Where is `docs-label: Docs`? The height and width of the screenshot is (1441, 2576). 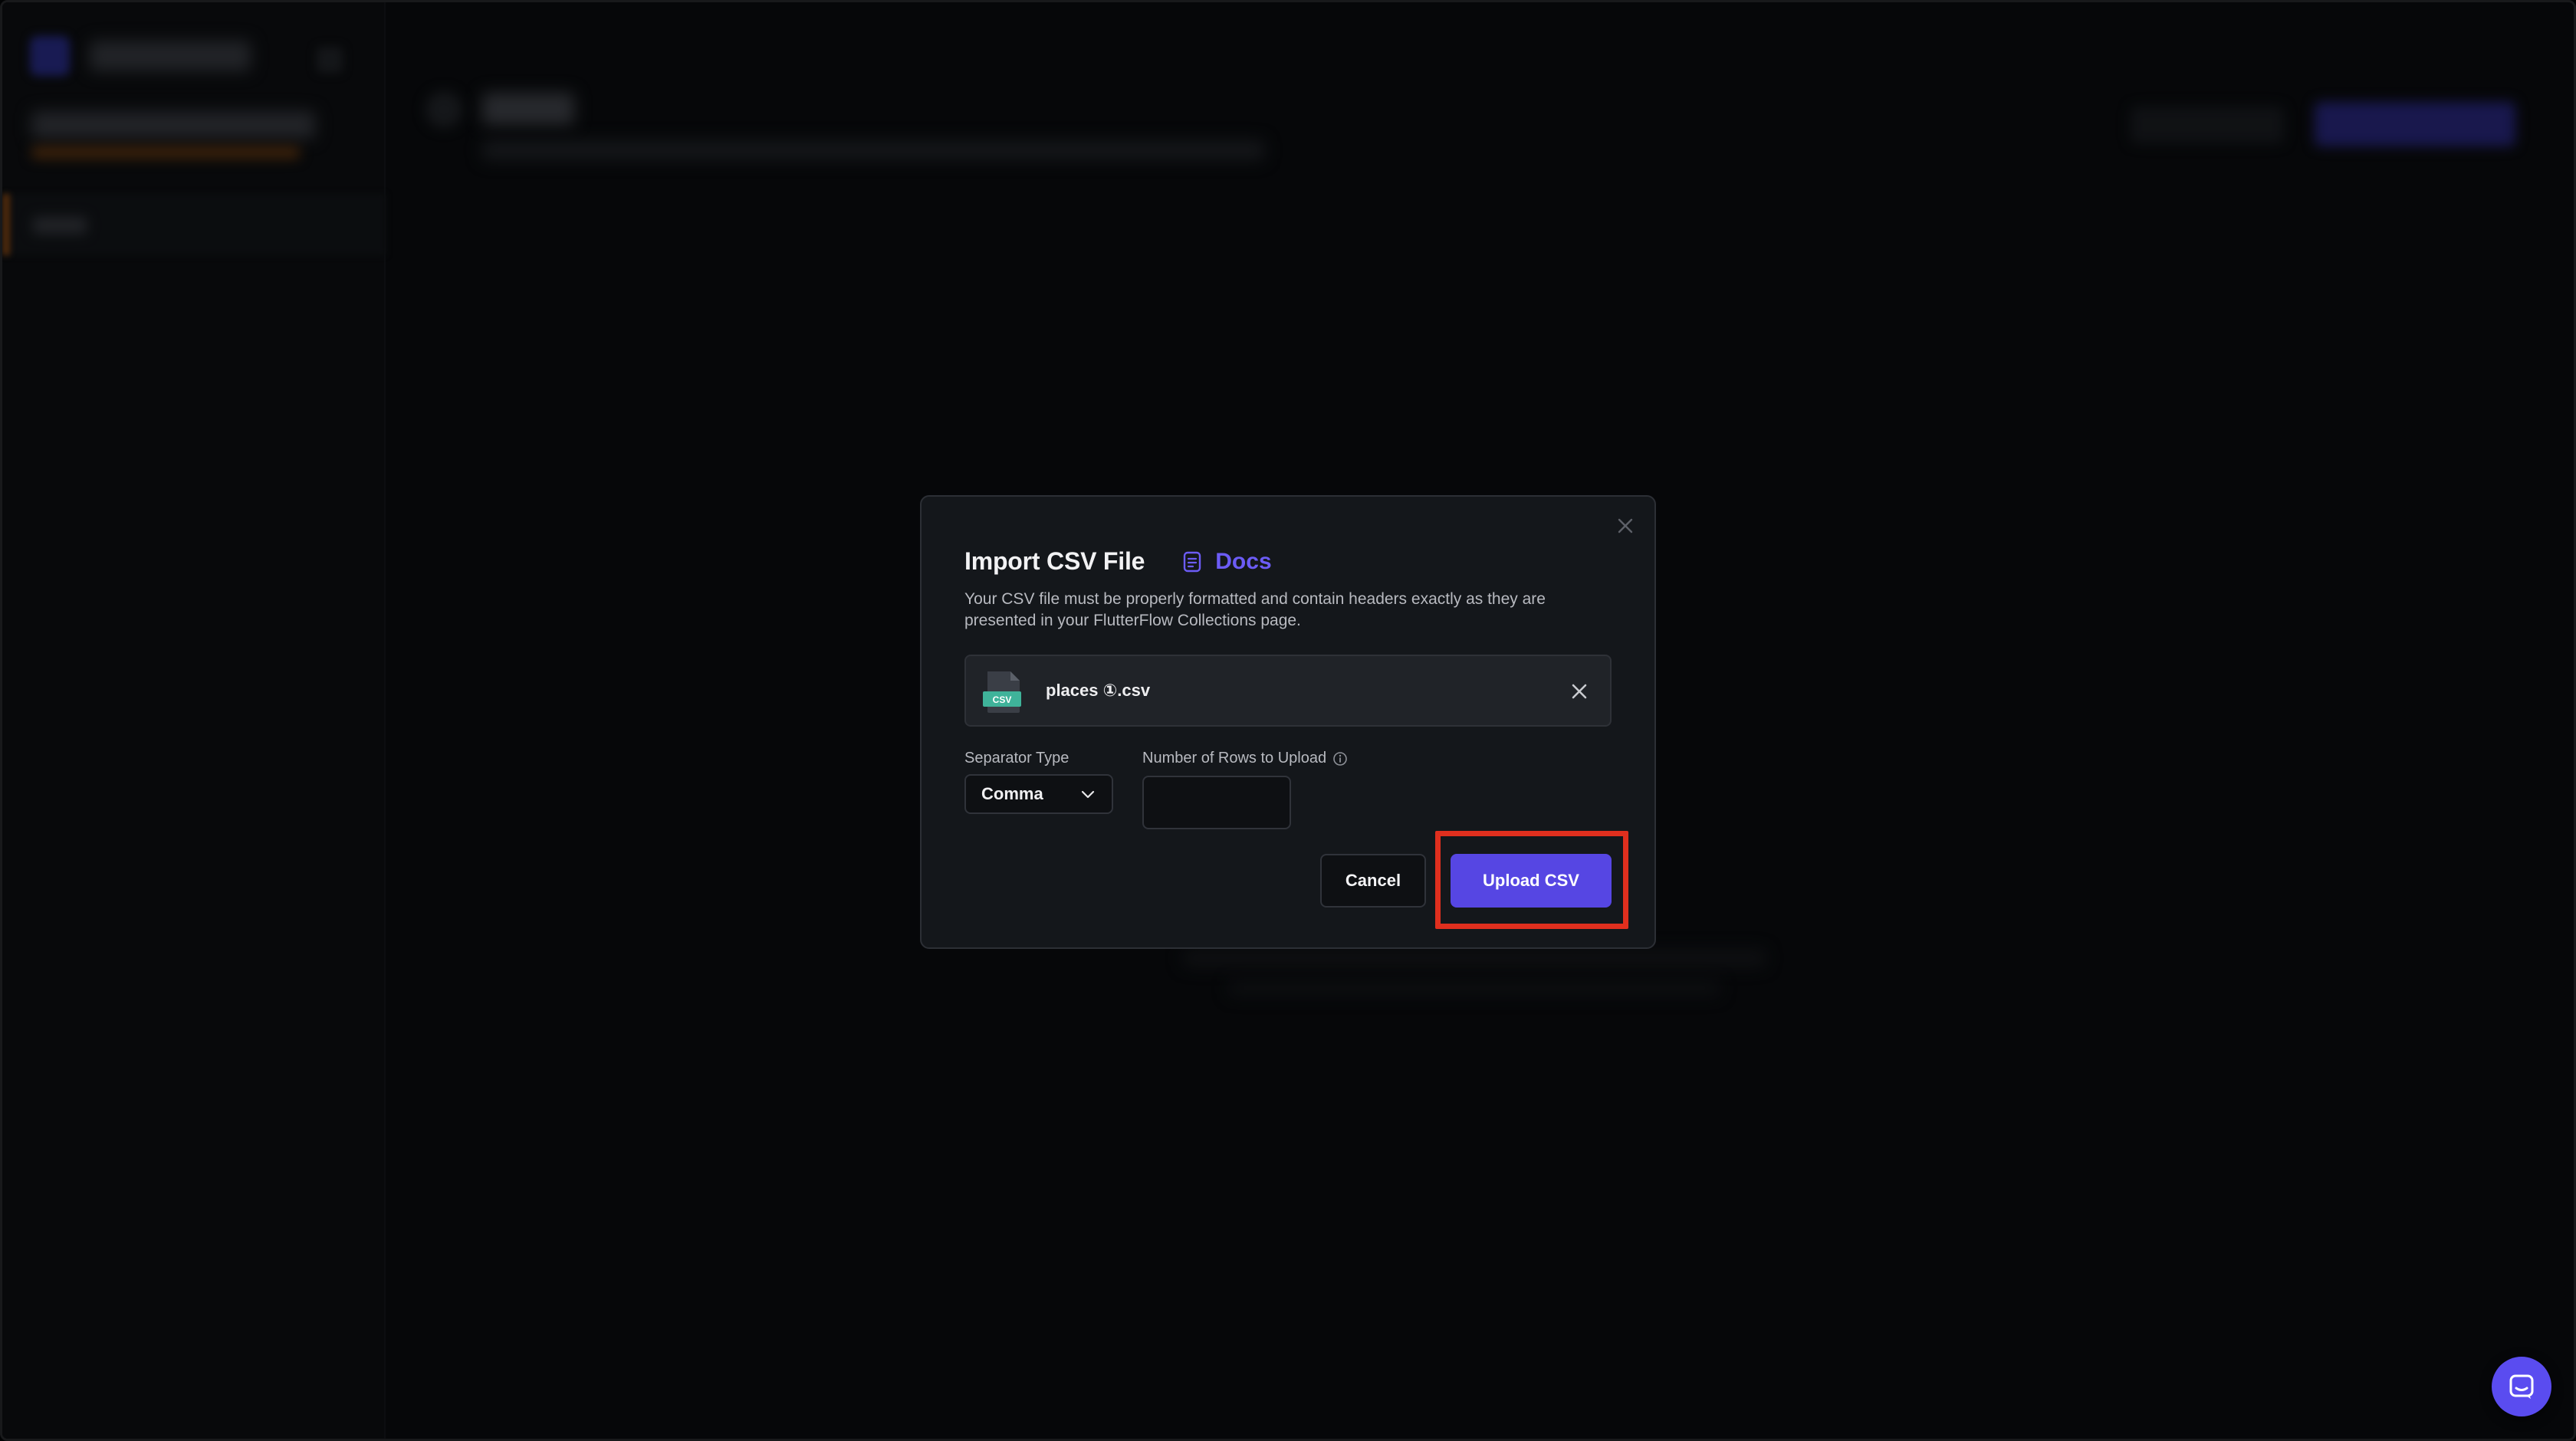
docs-label: Docs is located at coordinates (1244, 561).